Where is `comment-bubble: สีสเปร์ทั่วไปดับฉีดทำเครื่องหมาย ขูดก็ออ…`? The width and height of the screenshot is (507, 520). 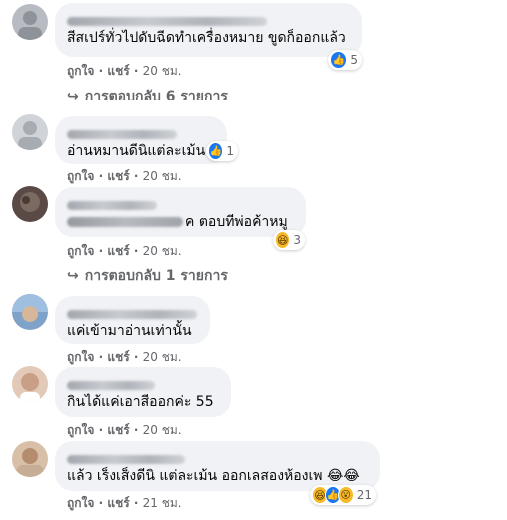 comment-bubble: สีสเปร์ทั่วไปดับฉีดทำเครื่องหมาย ขูดก็ออ… is located at coordinates (208, 30).